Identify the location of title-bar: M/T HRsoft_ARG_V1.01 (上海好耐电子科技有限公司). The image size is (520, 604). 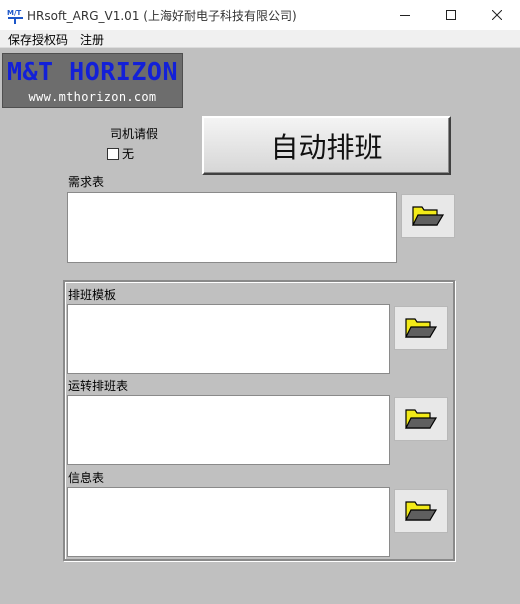
(260, 15).